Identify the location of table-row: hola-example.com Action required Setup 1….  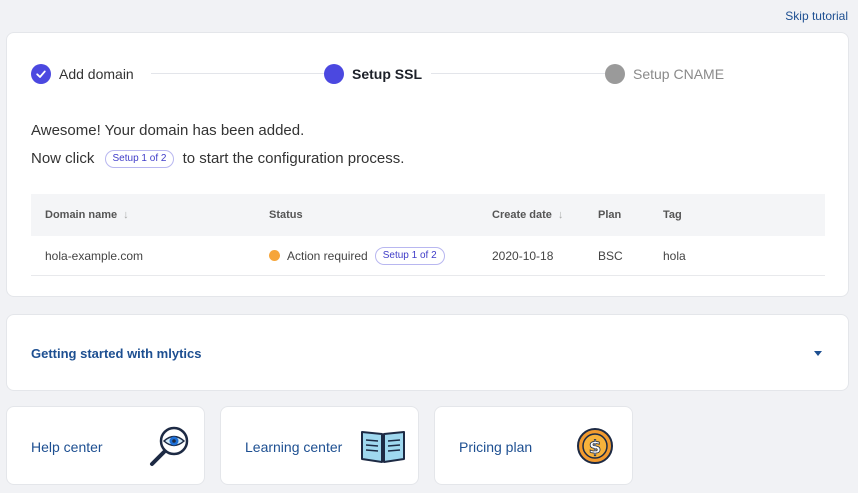
(428, 256).